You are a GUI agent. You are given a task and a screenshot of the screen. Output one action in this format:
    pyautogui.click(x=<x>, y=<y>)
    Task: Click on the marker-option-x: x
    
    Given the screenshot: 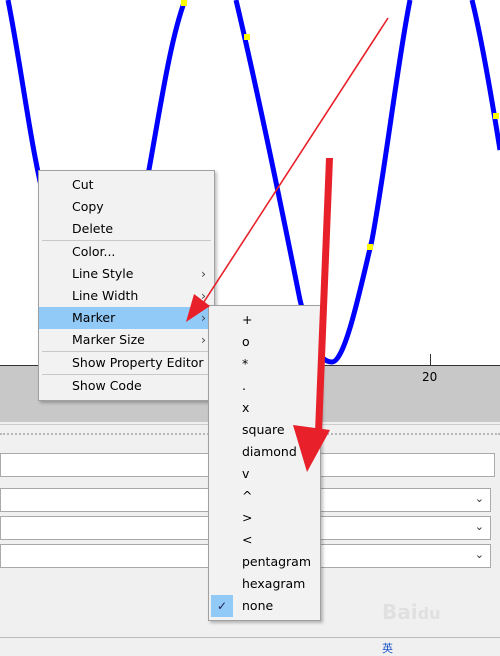 What is the action you would take?
    pyautogui.click(x=264, y=408)
    